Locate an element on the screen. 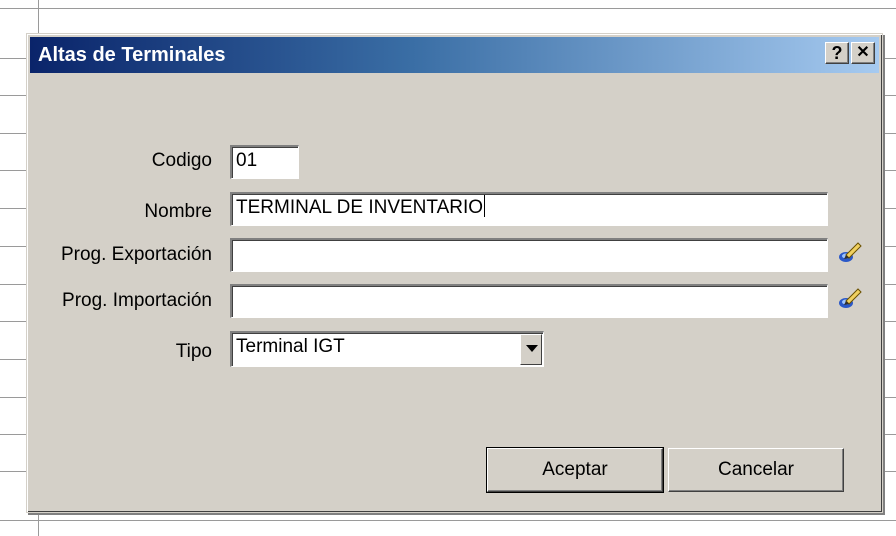  dropdown-button is located at coordinates (531, 349).